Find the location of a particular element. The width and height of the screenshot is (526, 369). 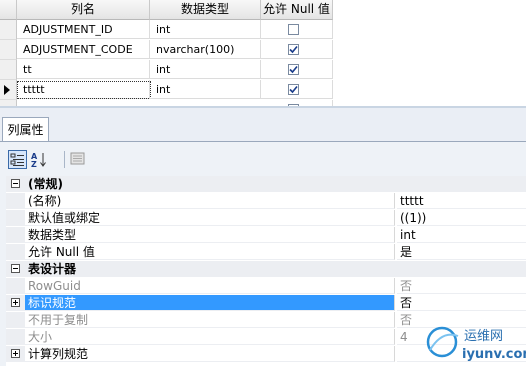

property-pages-button is located at coordinates (78, 159).